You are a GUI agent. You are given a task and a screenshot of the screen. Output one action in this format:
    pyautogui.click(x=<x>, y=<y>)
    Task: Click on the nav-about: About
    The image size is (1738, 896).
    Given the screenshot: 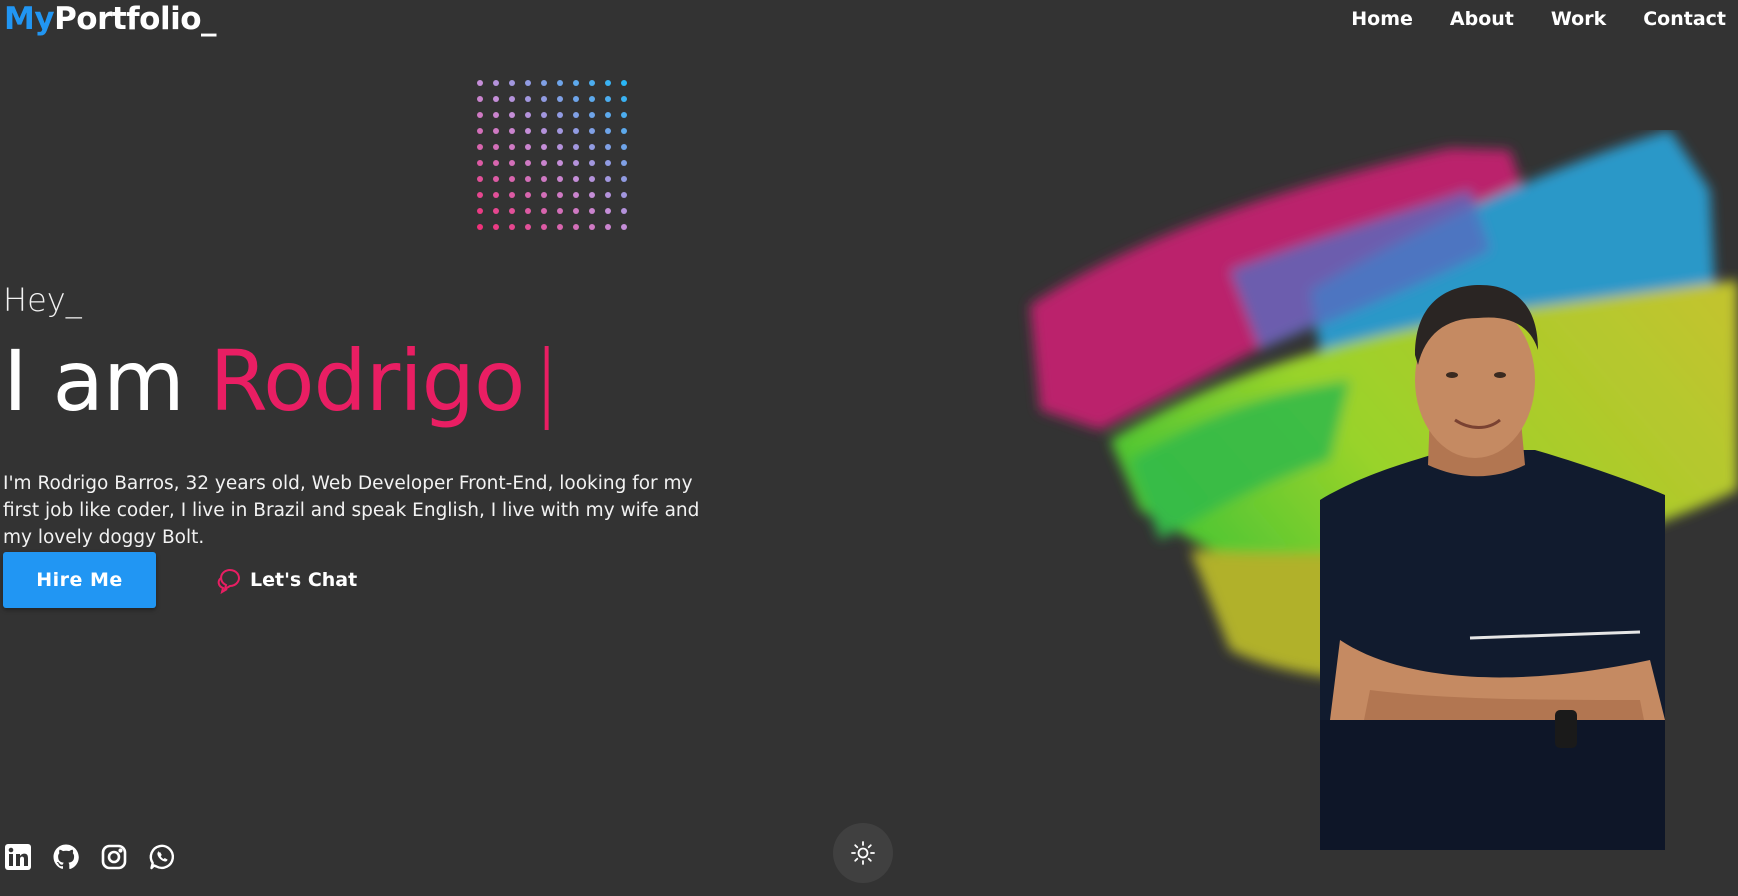 What is the action you would take?
    pyautogui.click(x=1482, y=19)
    